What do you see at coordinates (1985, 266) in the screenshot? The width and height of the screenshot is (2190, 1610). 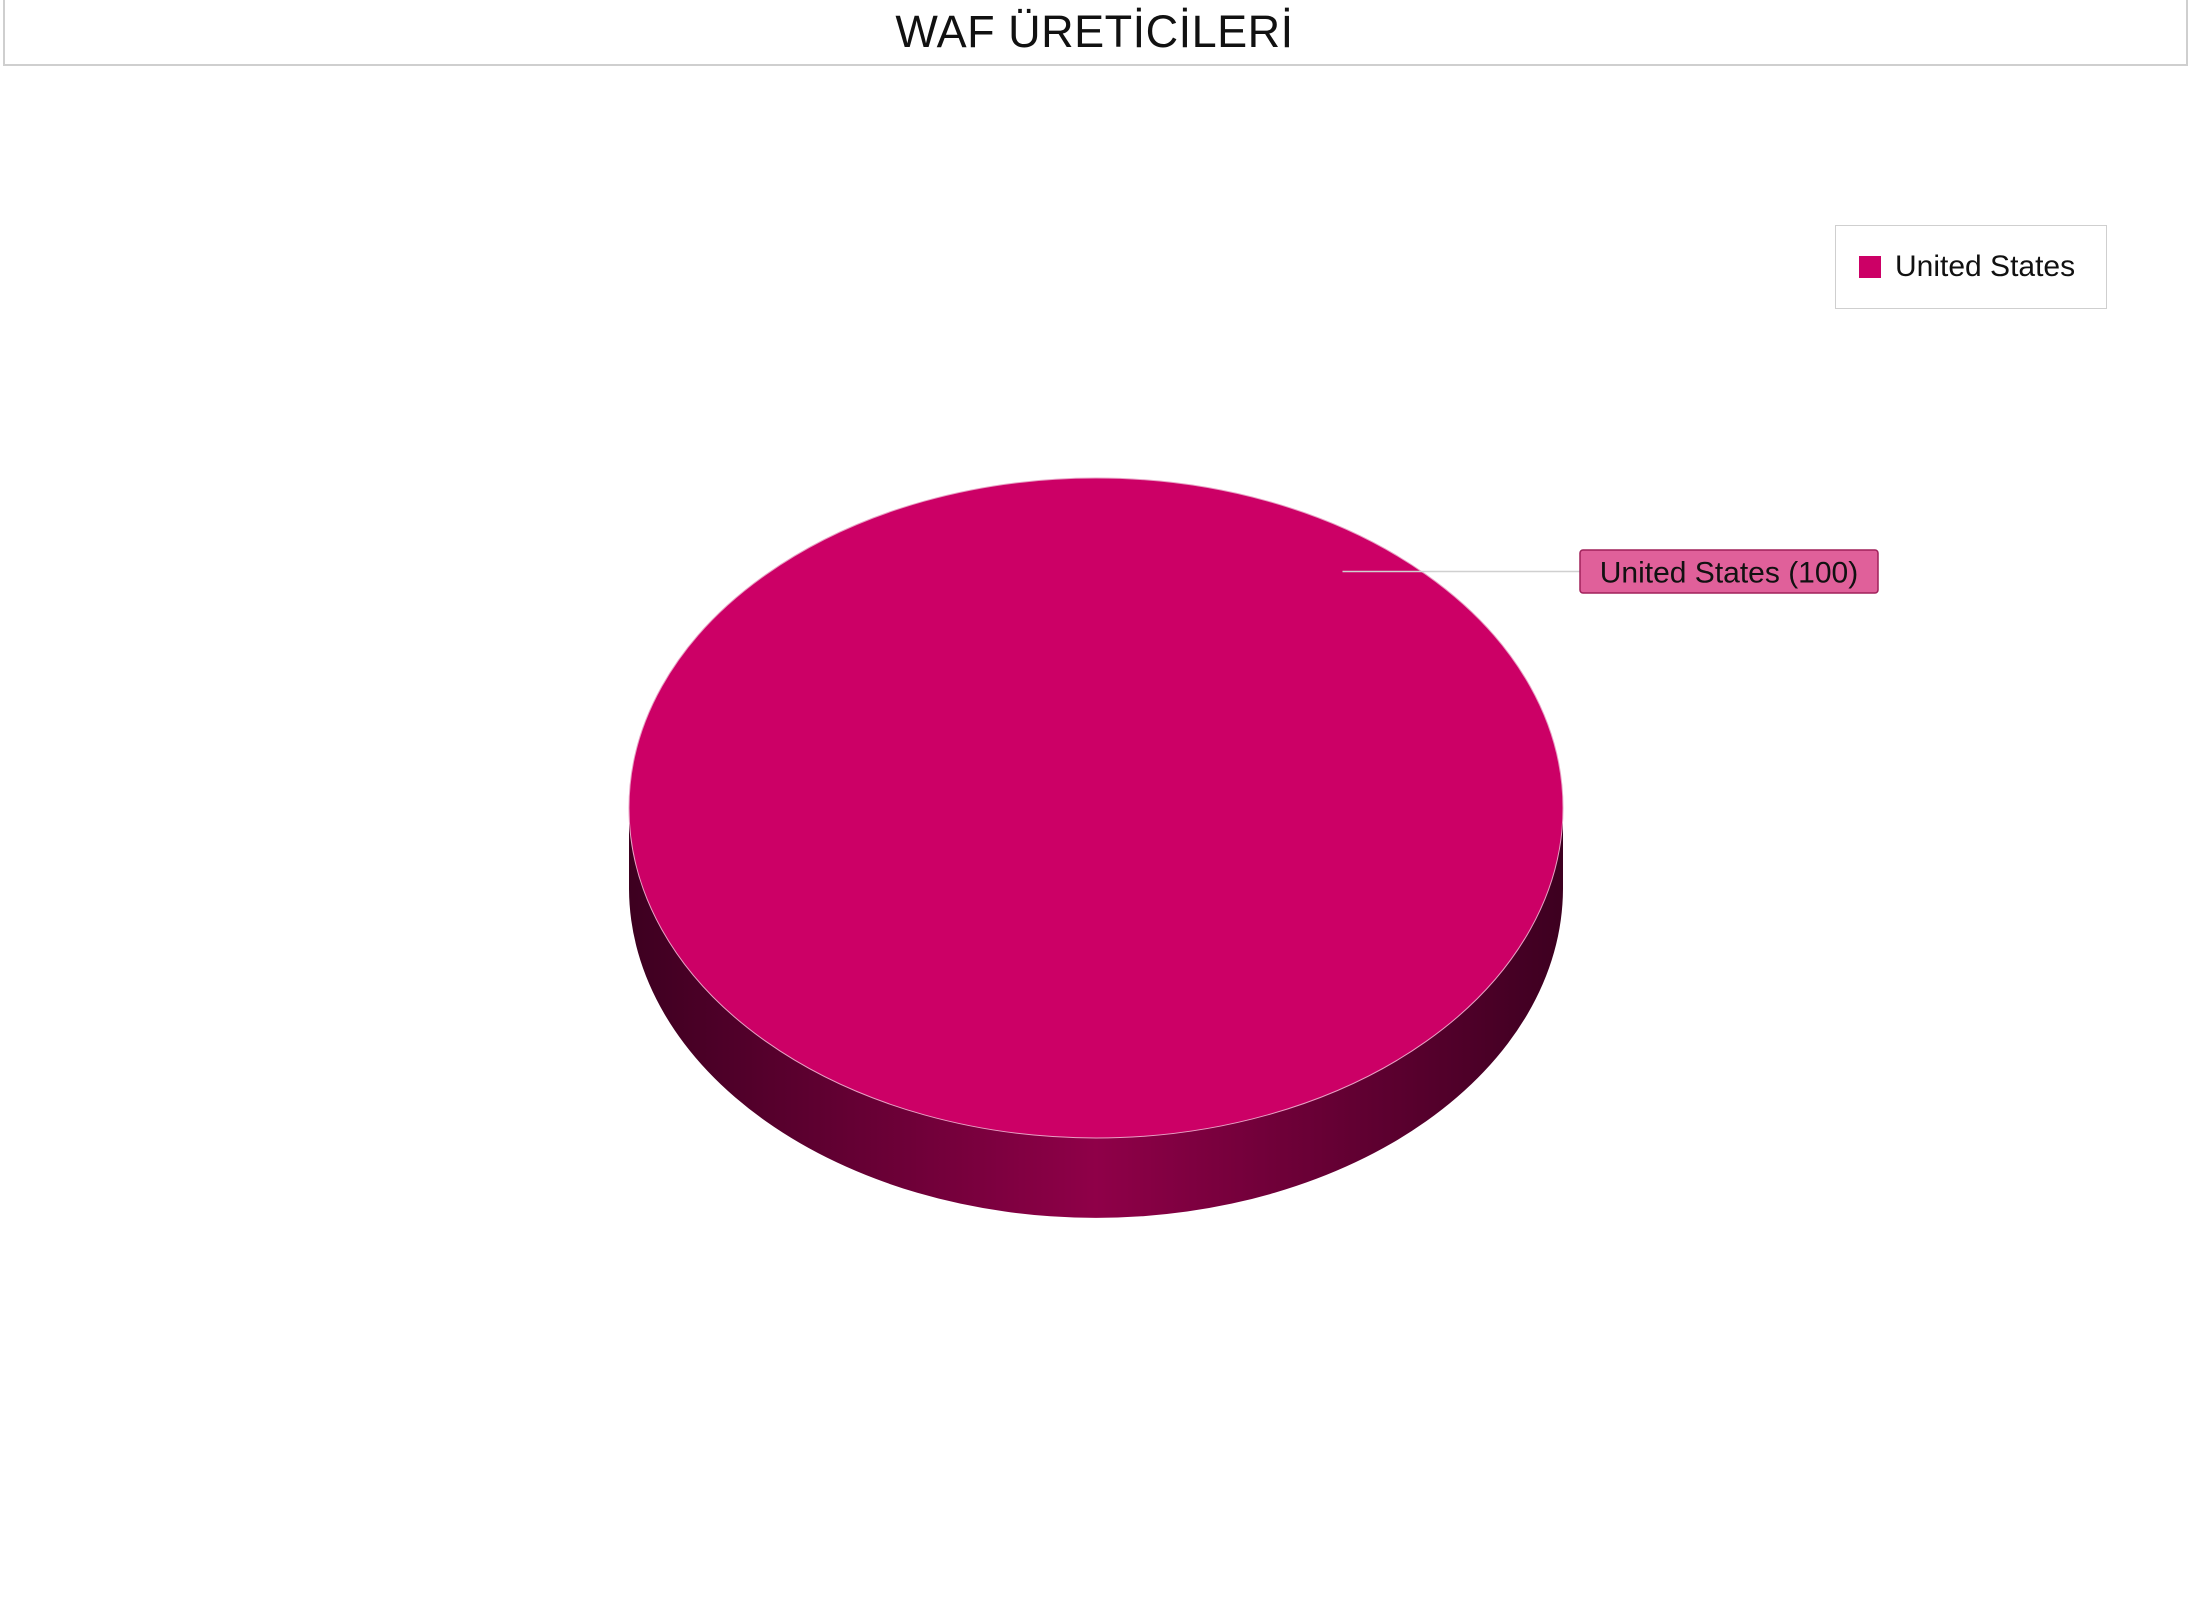 I see `legend-label: United States` at bounding box center [1985, 266].